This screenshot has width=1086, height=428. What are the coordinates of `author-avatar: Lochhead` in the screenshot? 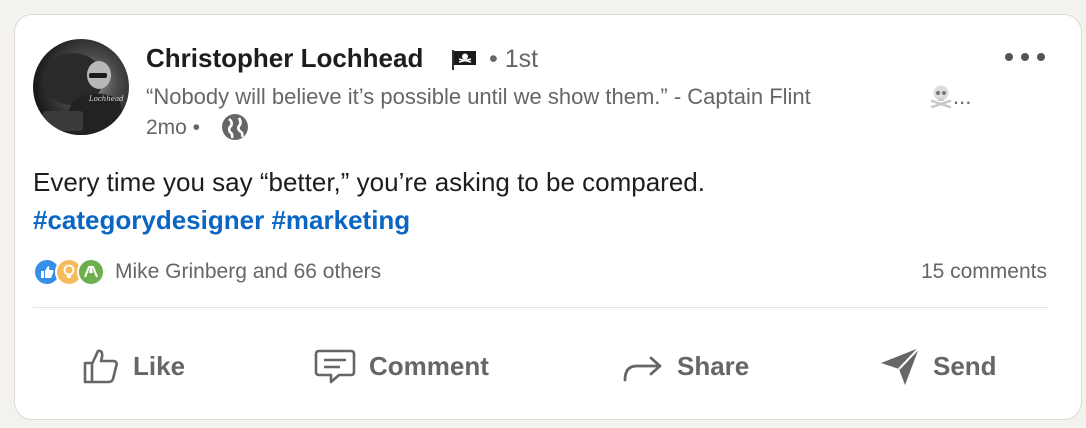 It's located at (81, 87).